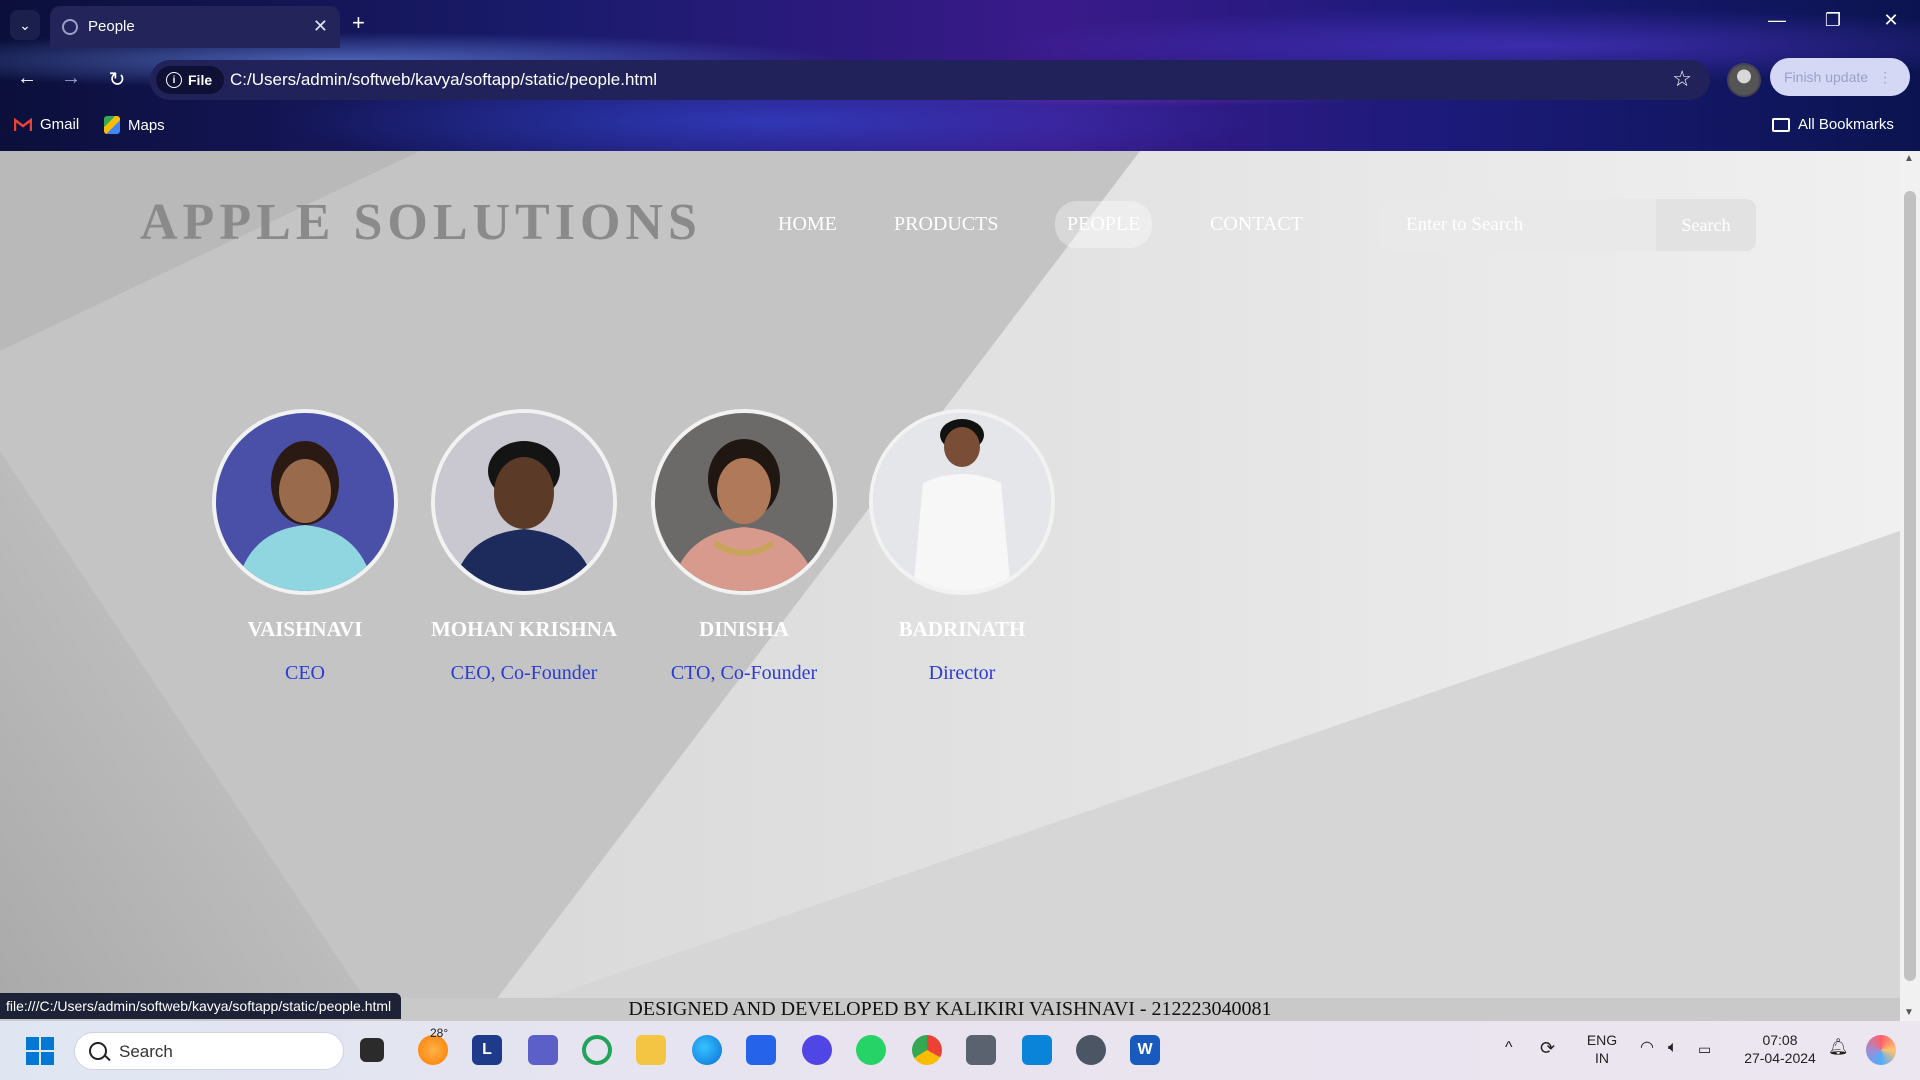  Describe the element at coordinates (60, 124) in the screenshot. I see `bookmark-label: Gmail` at that location.